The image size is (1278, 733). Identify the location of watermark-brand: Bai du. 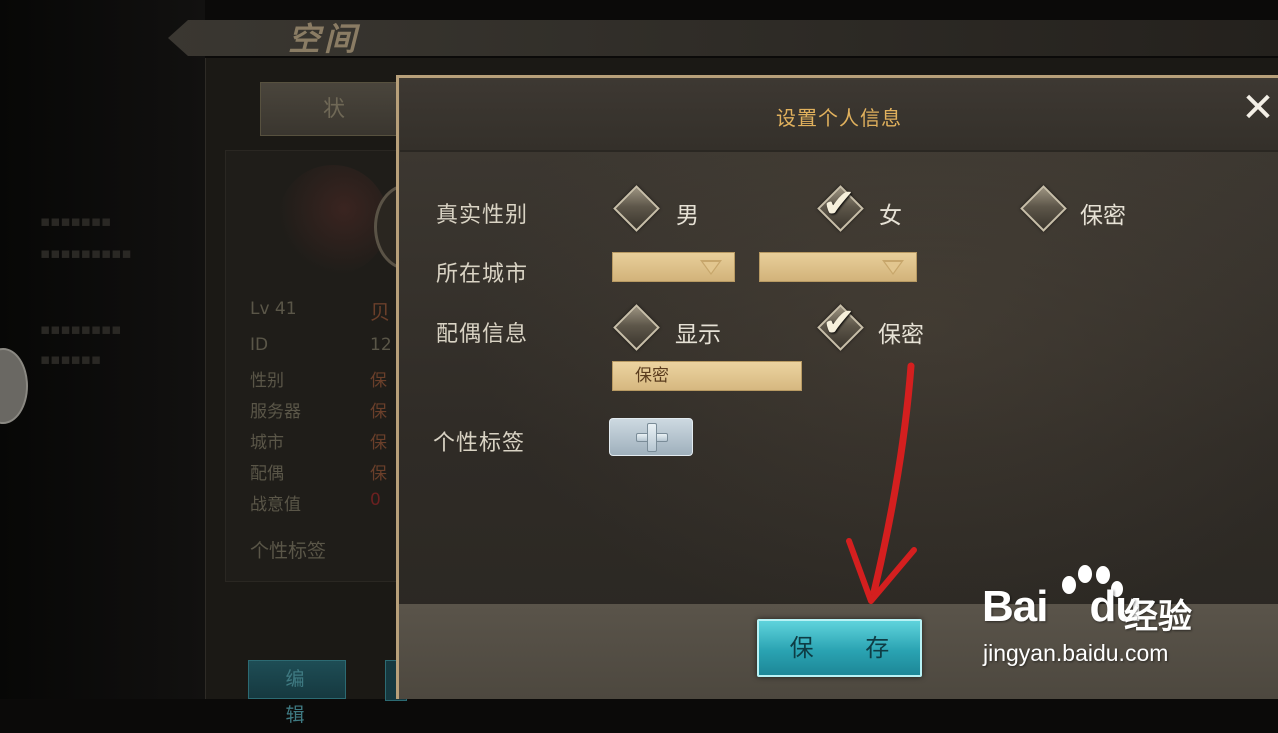
(1062, 606).